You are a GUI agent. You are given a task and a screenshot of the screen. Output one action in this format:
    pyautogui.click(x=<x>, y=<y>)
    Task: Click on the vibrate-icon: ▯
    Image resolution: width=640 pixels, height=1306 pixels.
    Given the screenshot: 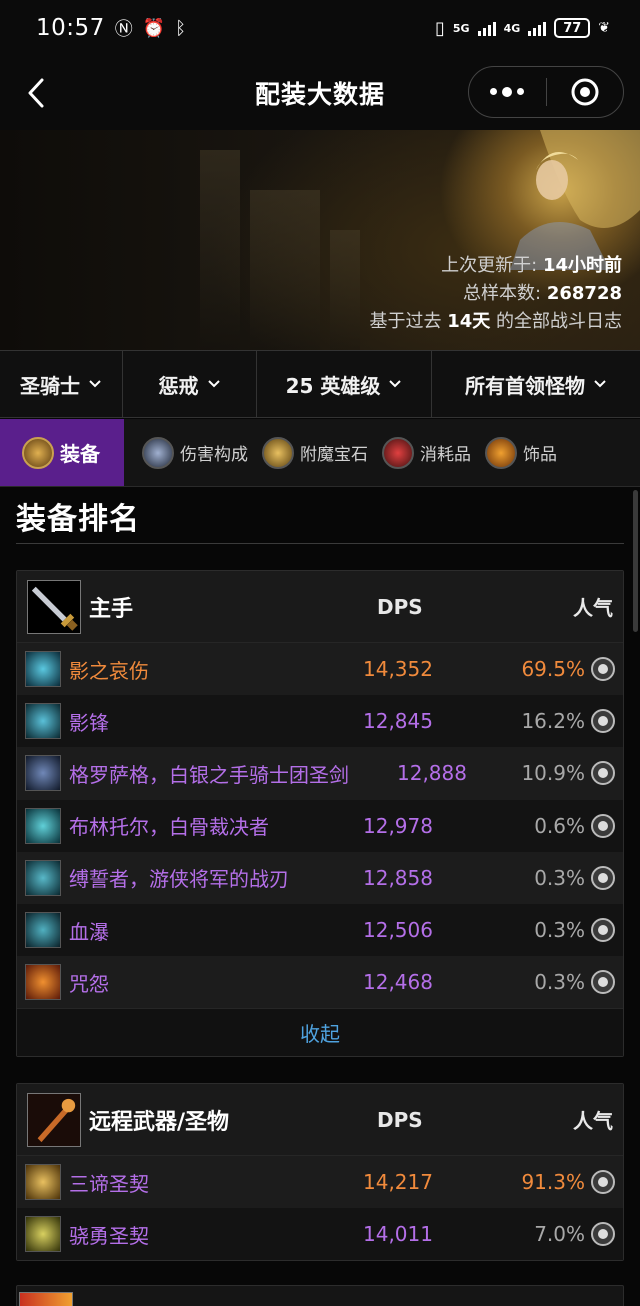 What is the action you would take?
    pyautogui.click(x=439, y=28)
    